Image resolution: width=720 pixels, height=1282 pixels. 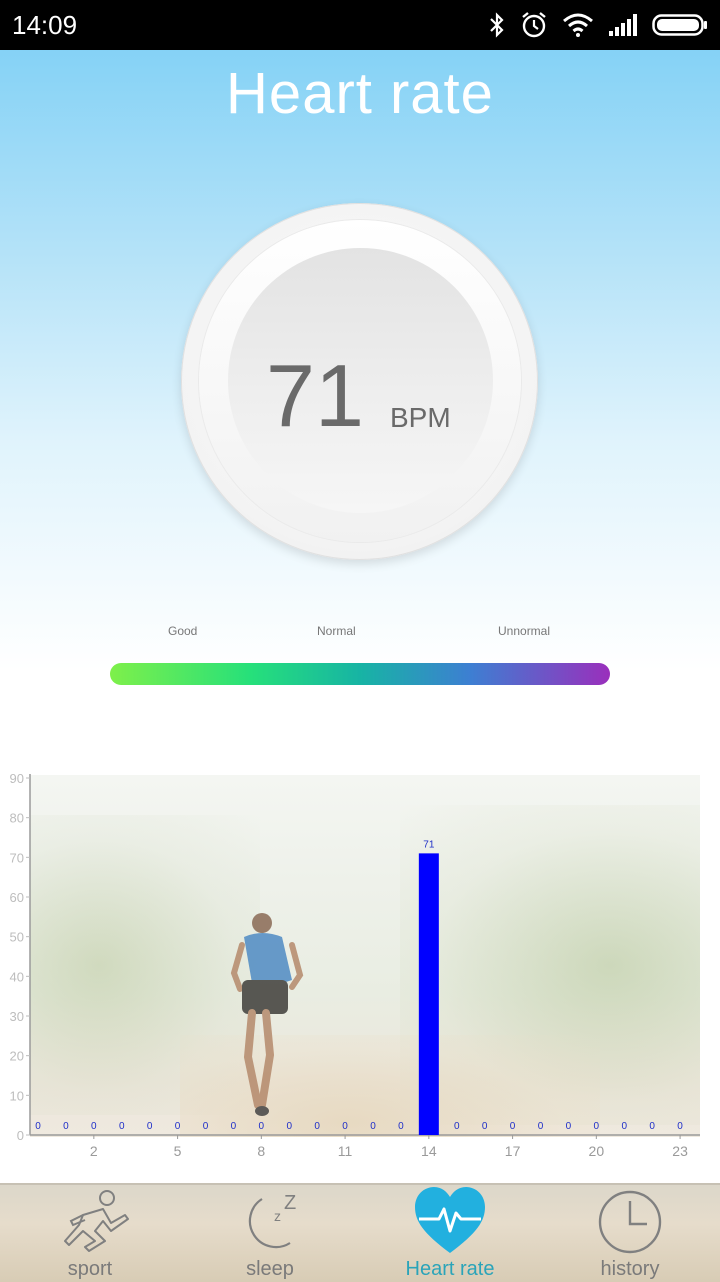 I want to click on bar, so click(x=428, y=994).